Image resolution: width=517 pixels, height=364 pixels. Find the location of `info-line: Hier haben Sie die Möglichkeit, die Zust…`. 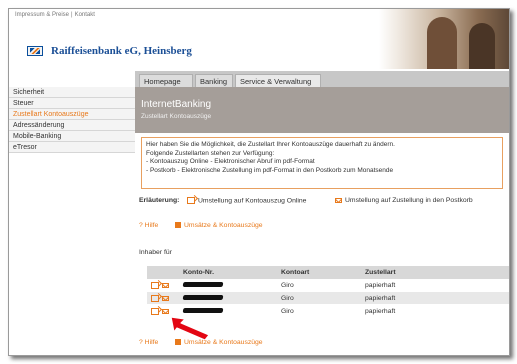

info-line: Hier haben Sie die Möglichkeit, die Zust… is located at coordinates (270, 144).